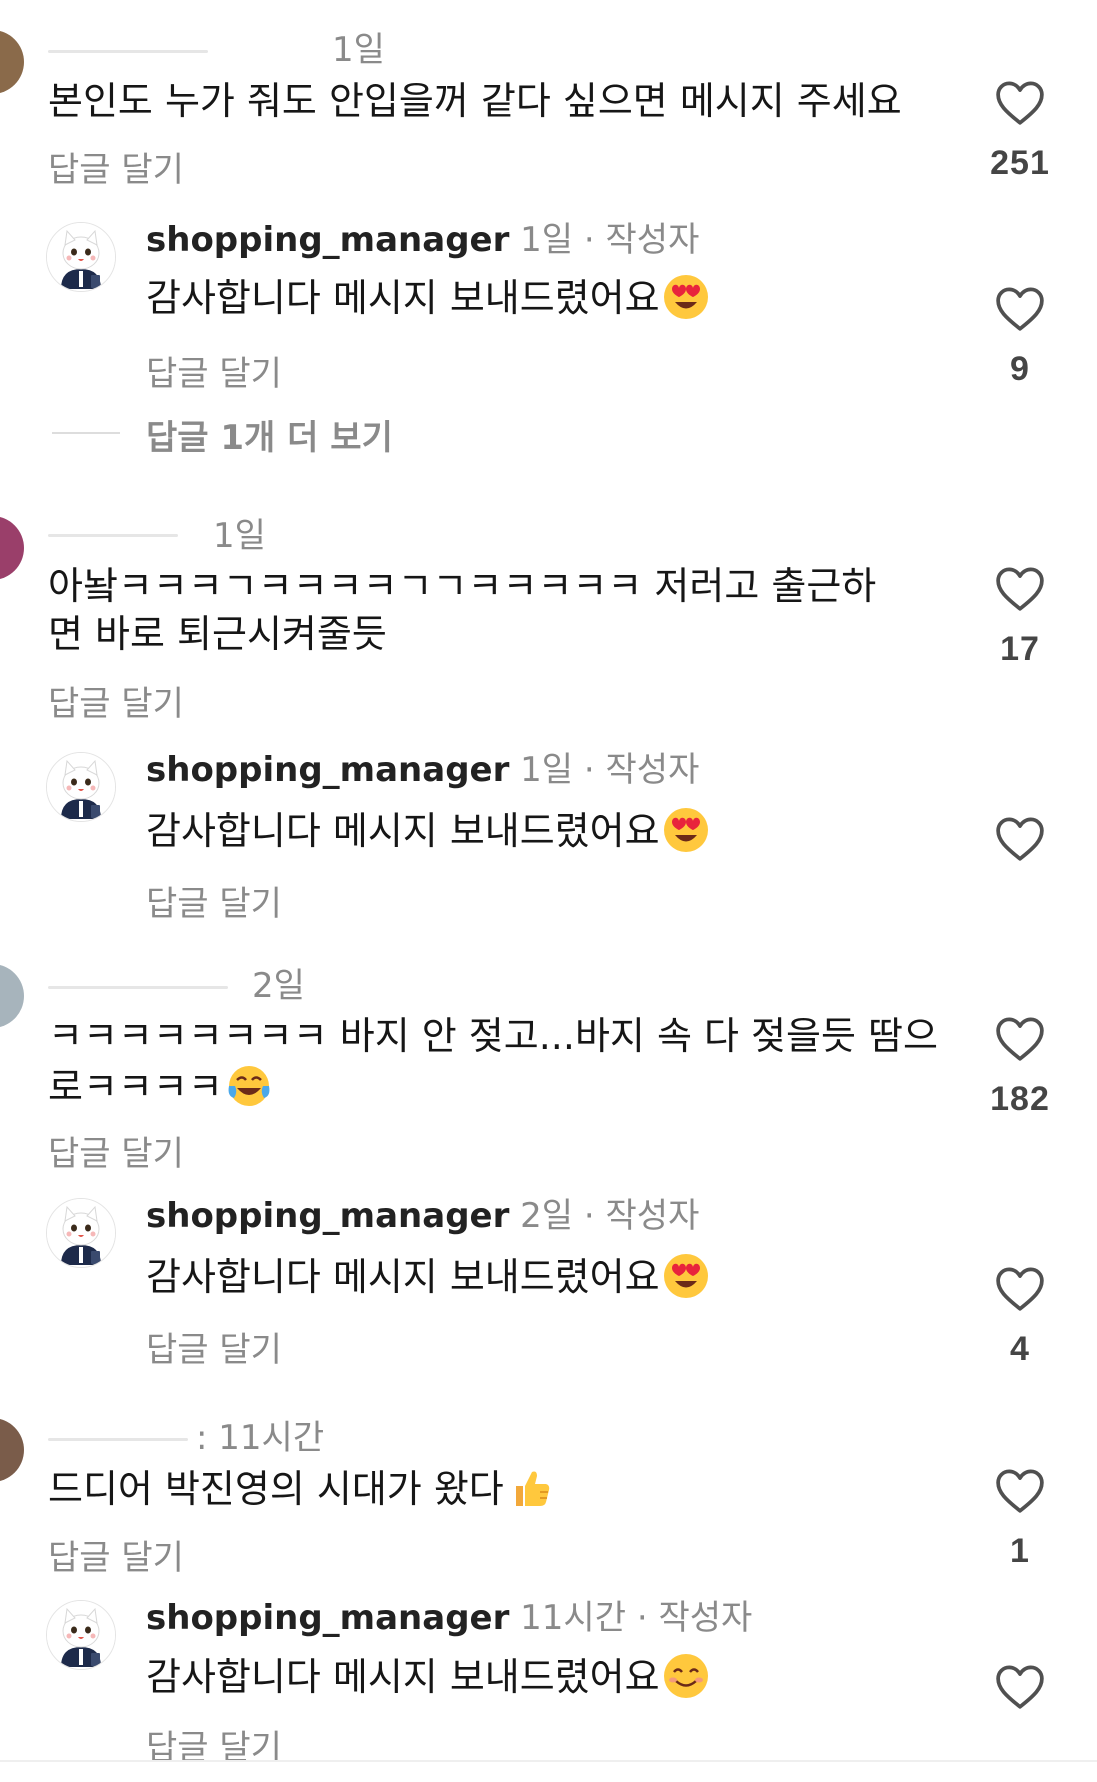 The height and width of the screenshot is (1782, 1097). Describe the element at coordinates (462, 586) in the screenshot. I see `comment-text-line: 아놬ㅋㅋㅋㄱㅋㅋㅋㅋㄱㄱㅋㅋㅋㅋㅋ 저러고 출근하` at that location.